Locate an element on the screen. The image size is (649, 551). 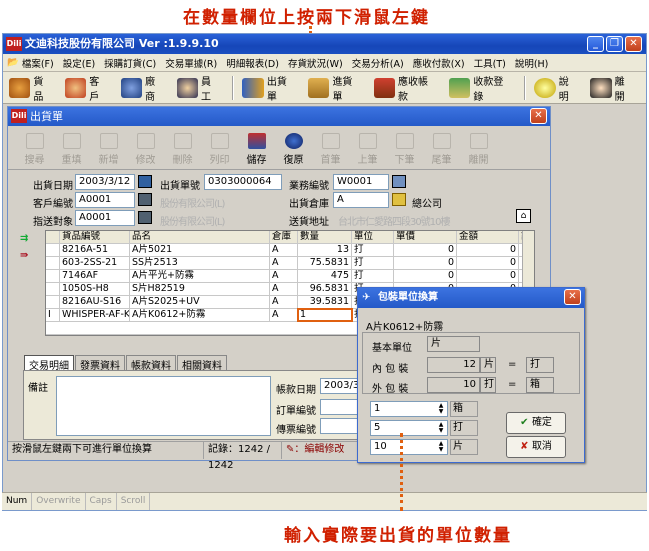
table-row: 603-2SS-21 SS片2513 A 75.5831 打 0 0 is located at coordinates (290, 263).